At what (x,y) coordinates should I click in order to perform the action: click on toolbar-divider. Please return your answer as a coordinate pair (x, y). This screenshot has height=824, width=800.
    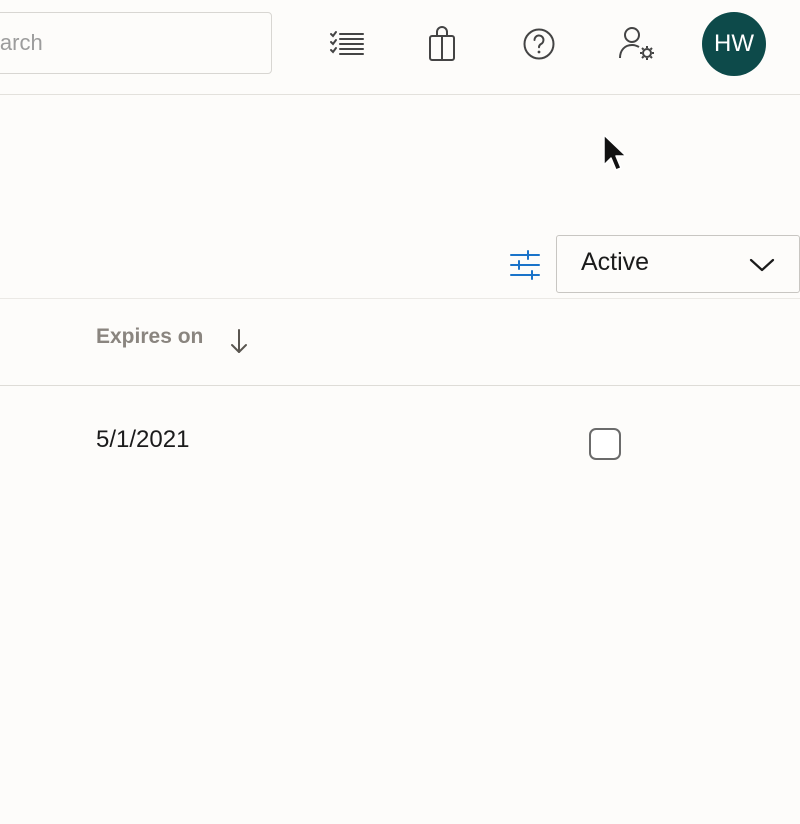
    Looking at the image, I should click on (400, 298).